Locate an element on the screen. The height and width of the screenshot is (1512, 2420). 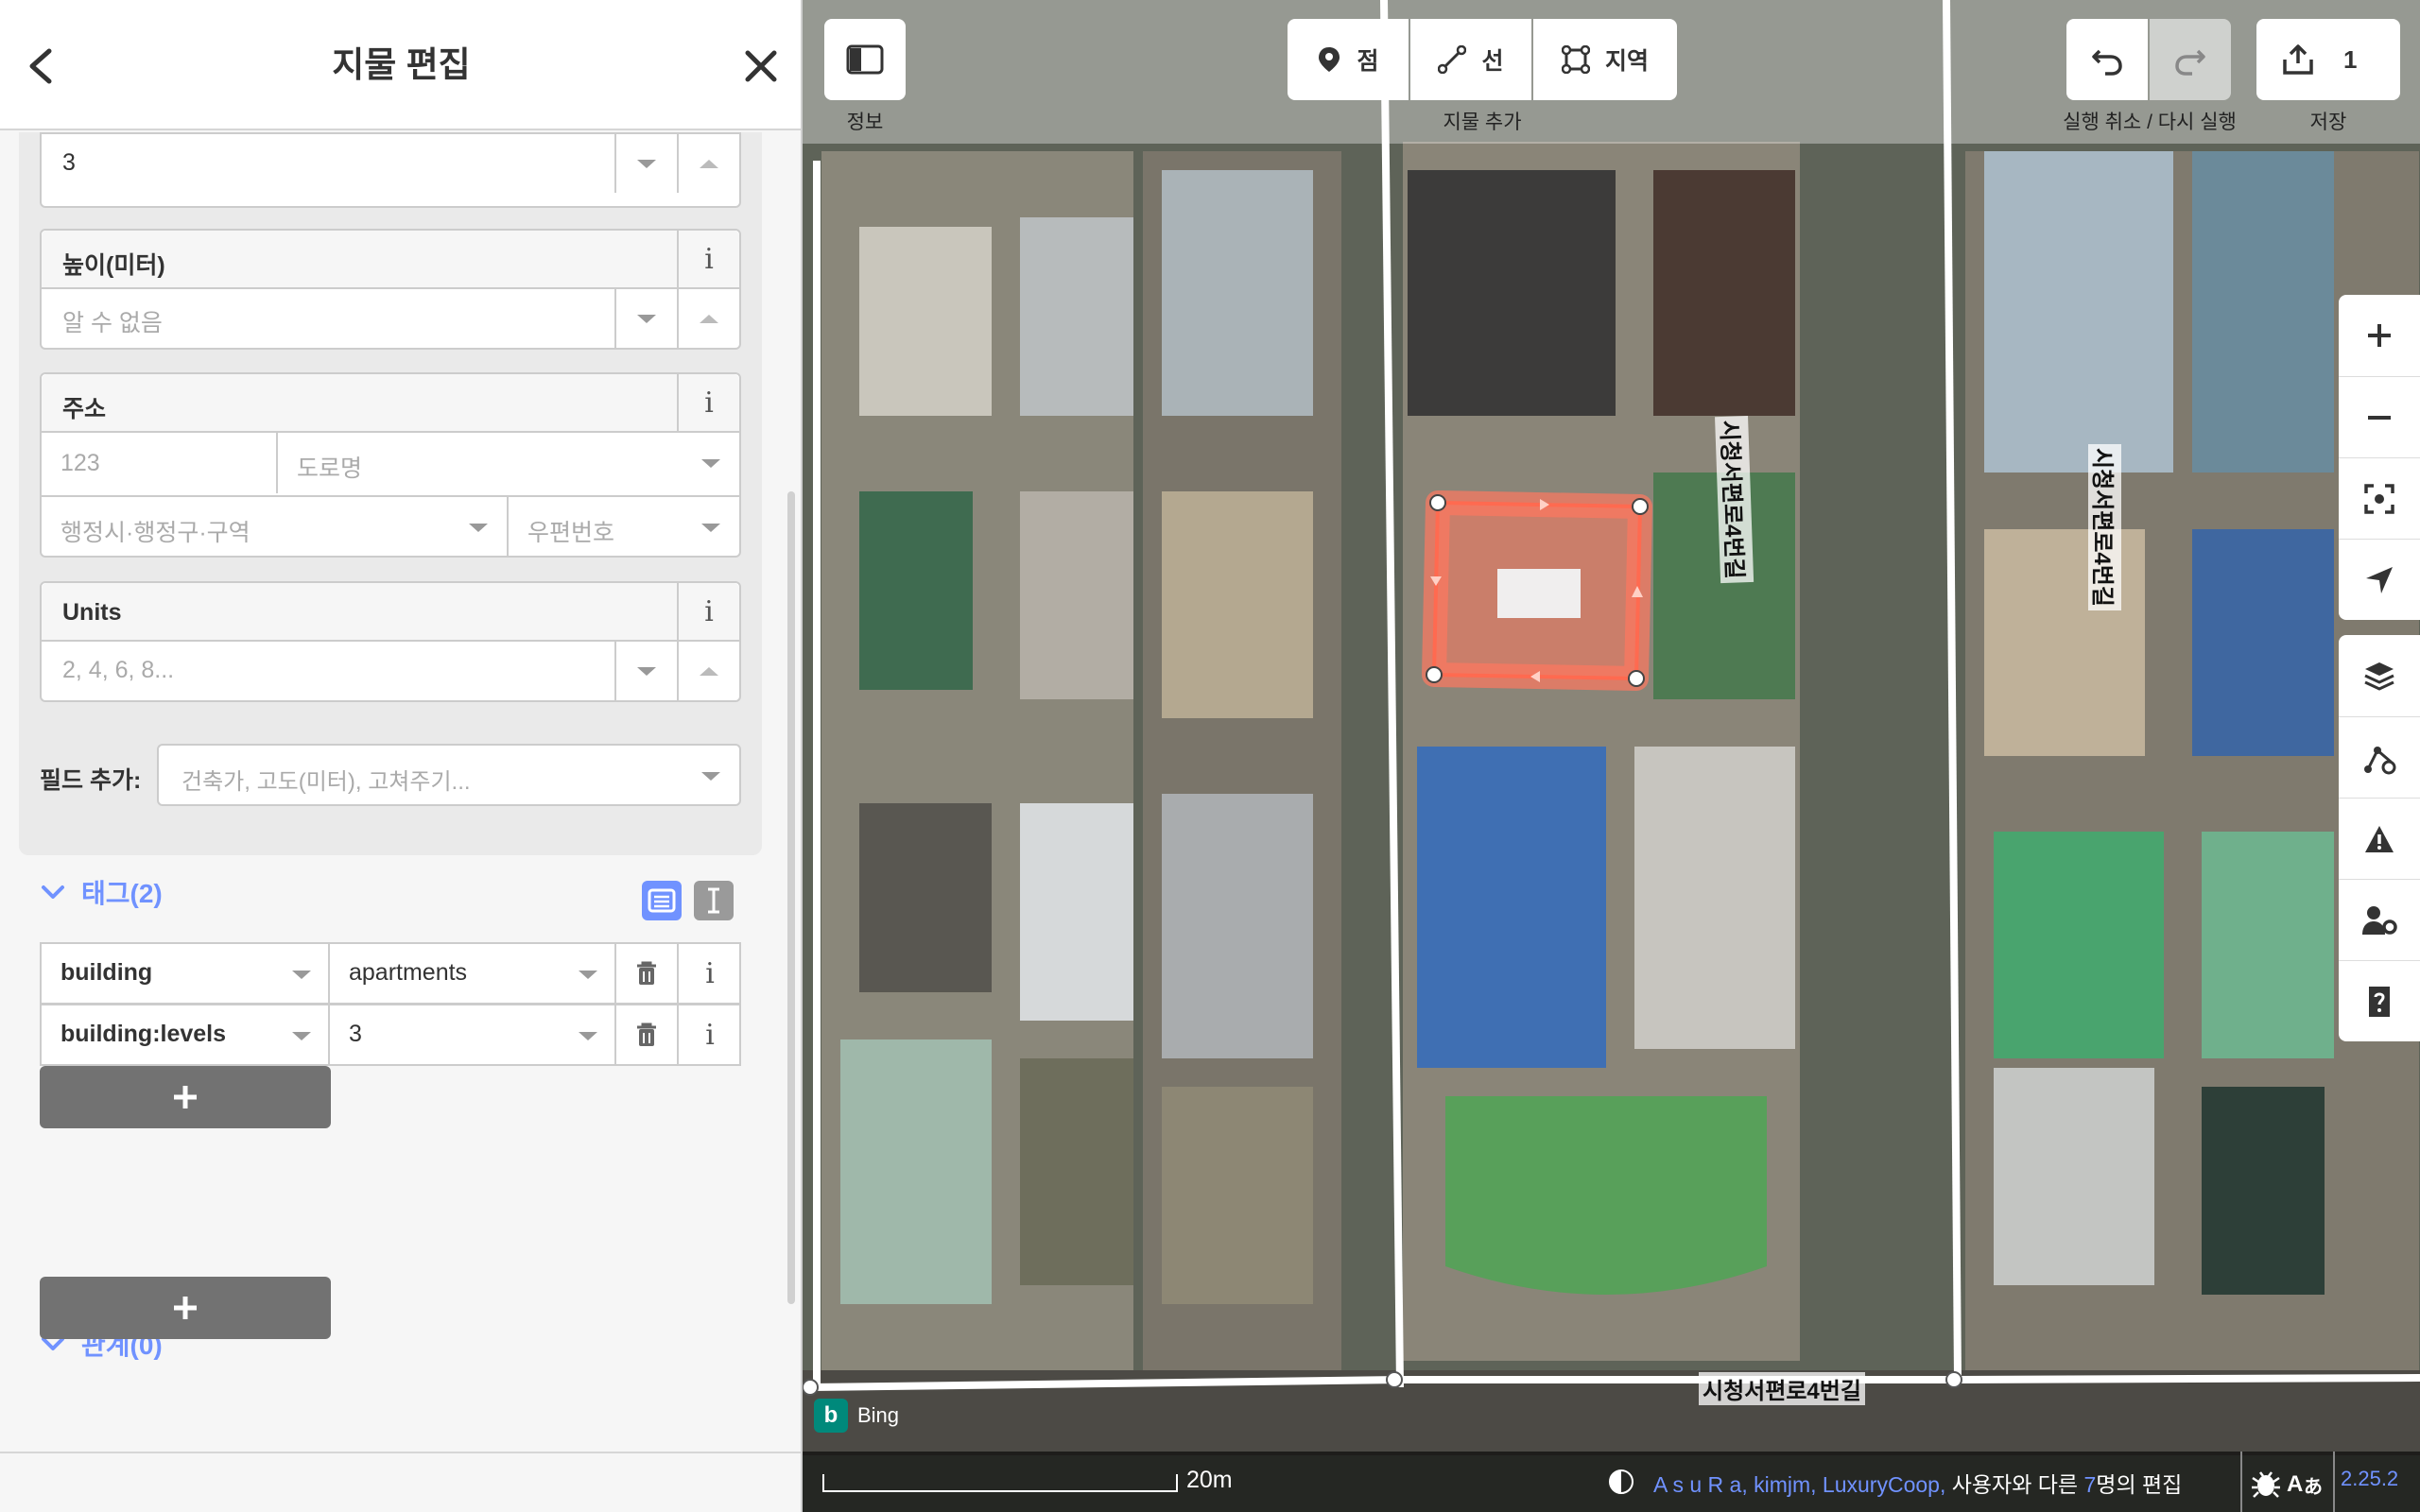
text-view-icon is located at coordinates (714, 900).